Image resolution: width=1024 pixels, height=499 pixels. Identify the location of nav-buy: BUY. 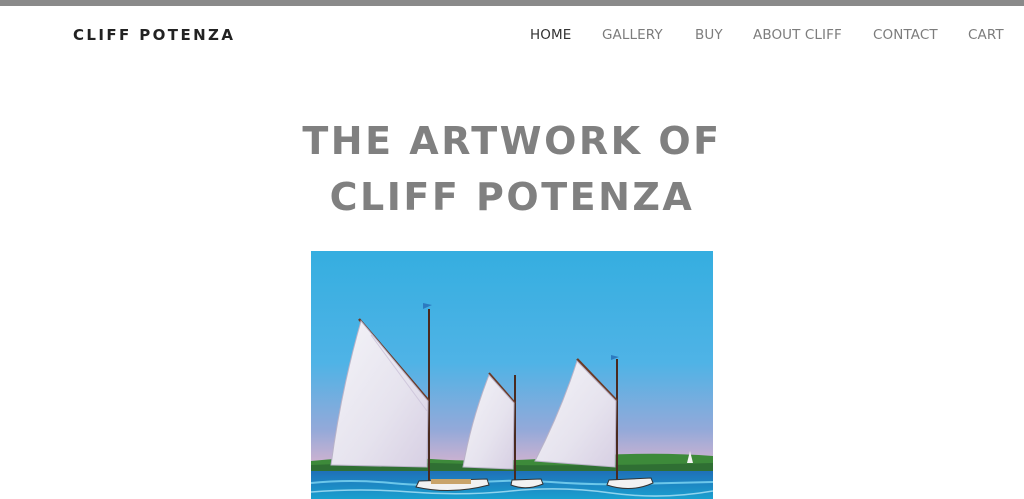
(709, 35).